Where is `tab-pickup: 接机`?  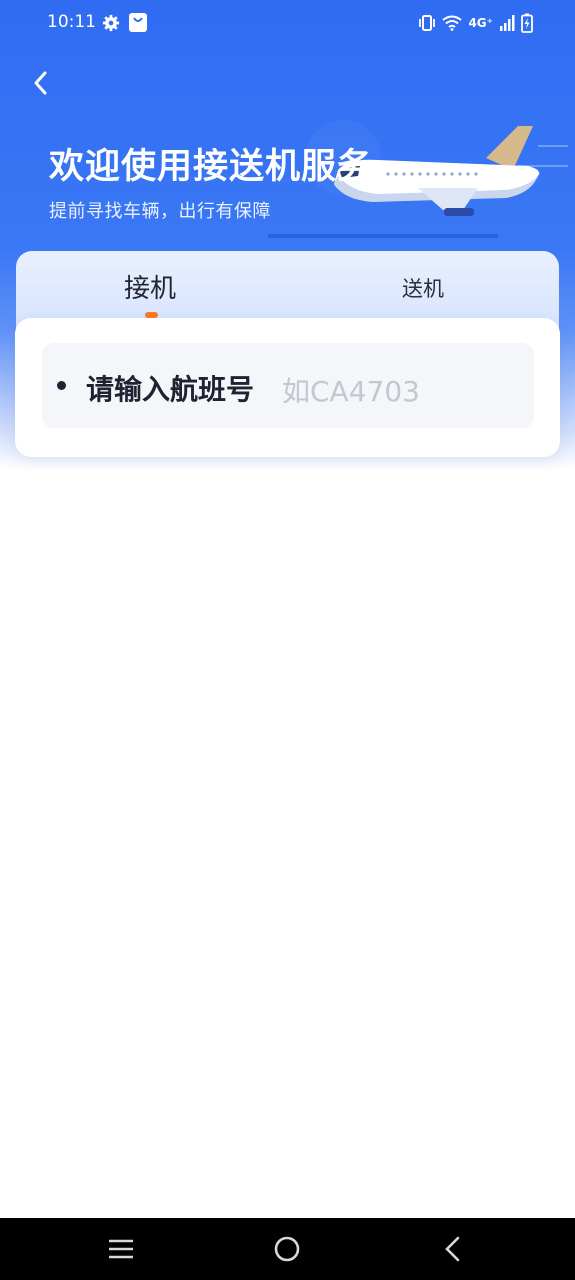
tab-pickup: 接机 is located at coordinates (150, 286).